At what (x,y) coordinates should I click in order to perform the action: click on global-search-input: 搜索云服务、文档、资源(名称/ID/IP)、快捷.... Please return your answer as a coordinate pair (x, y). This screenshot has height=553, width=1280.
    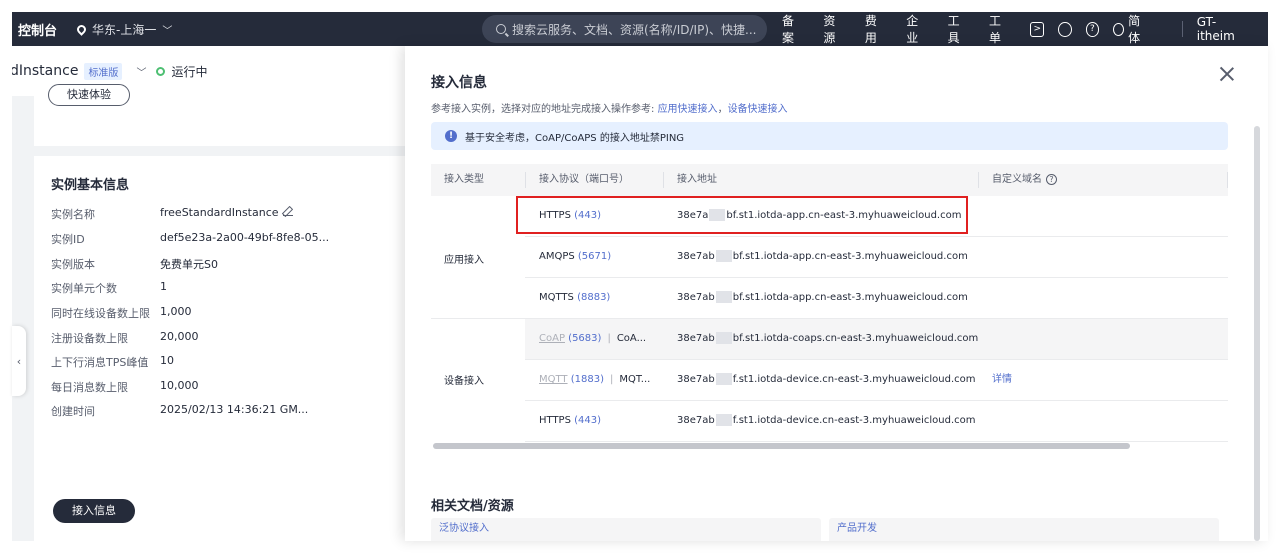
    Looking at the image, I should click on (624, 29).